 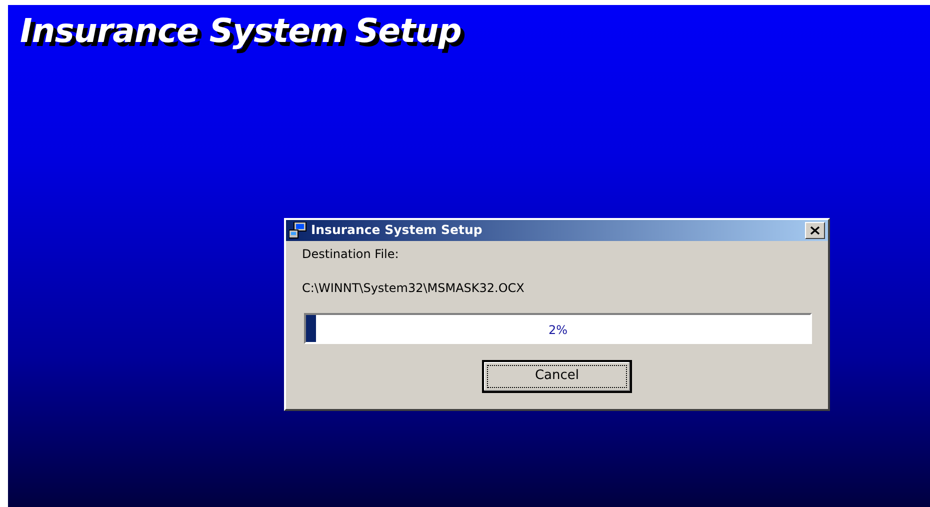 I want to click on banner-title: Insurance System Setup, so click(x=240, y=30).